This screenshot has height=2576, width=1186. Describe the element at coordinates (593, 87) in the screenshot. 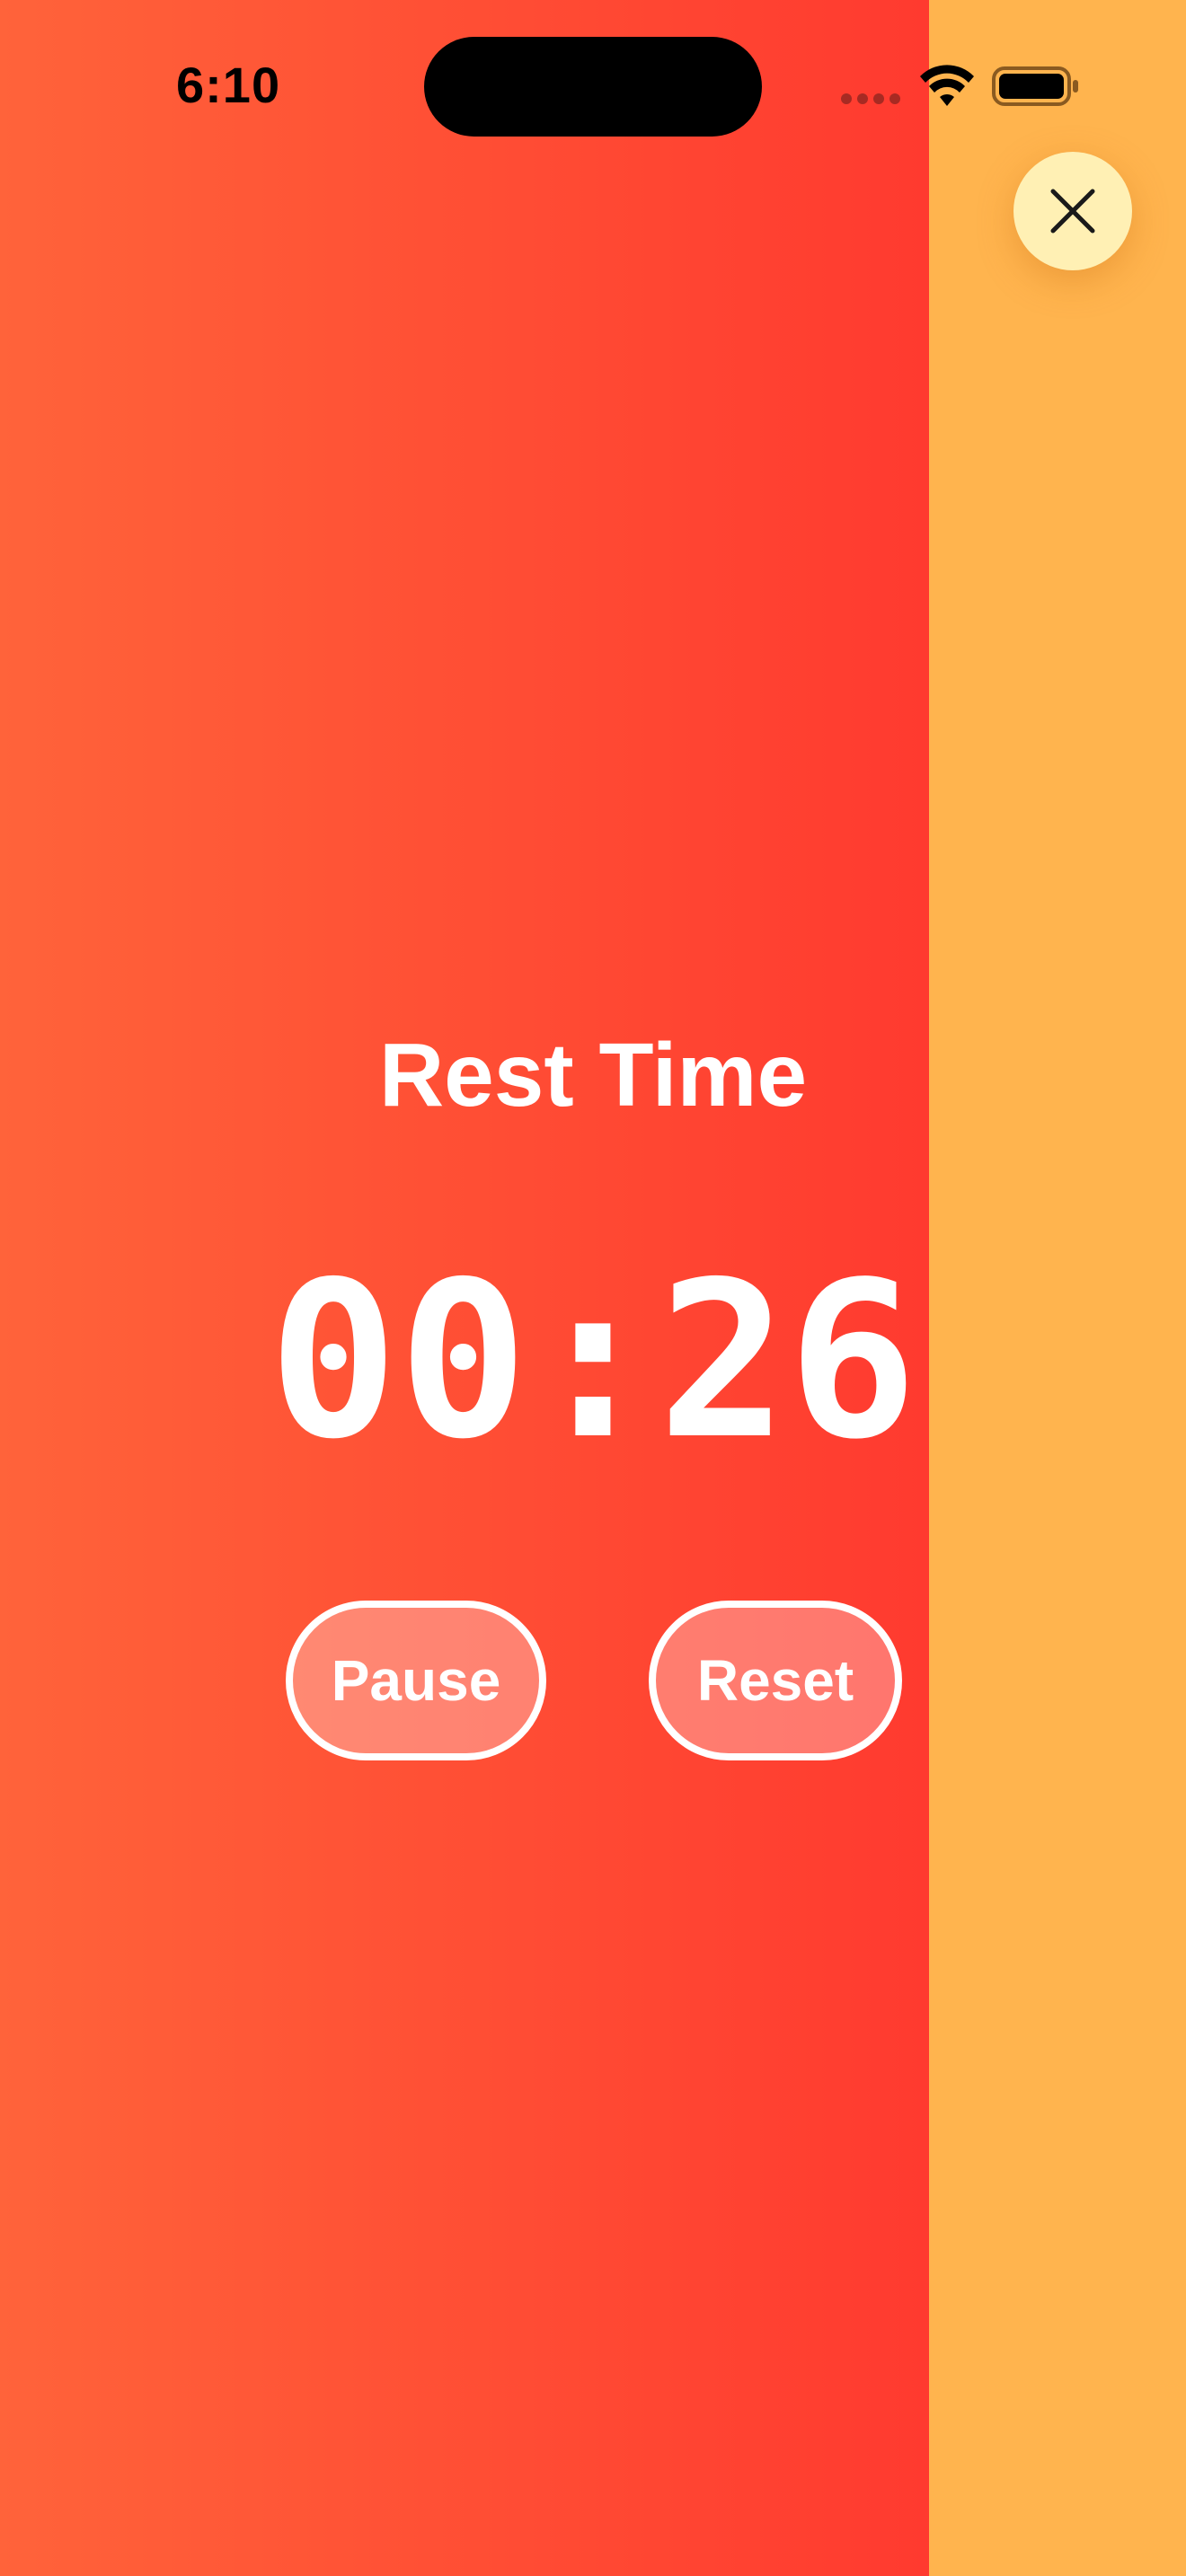

I see `dynamic-island` at that location.